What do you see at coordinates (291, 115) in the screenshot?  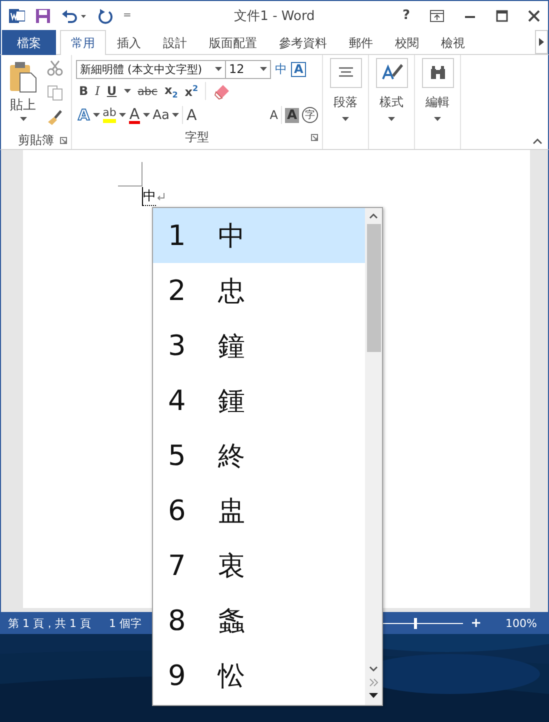 I see `character-shading-button: A` at bounding box center [291, 115].